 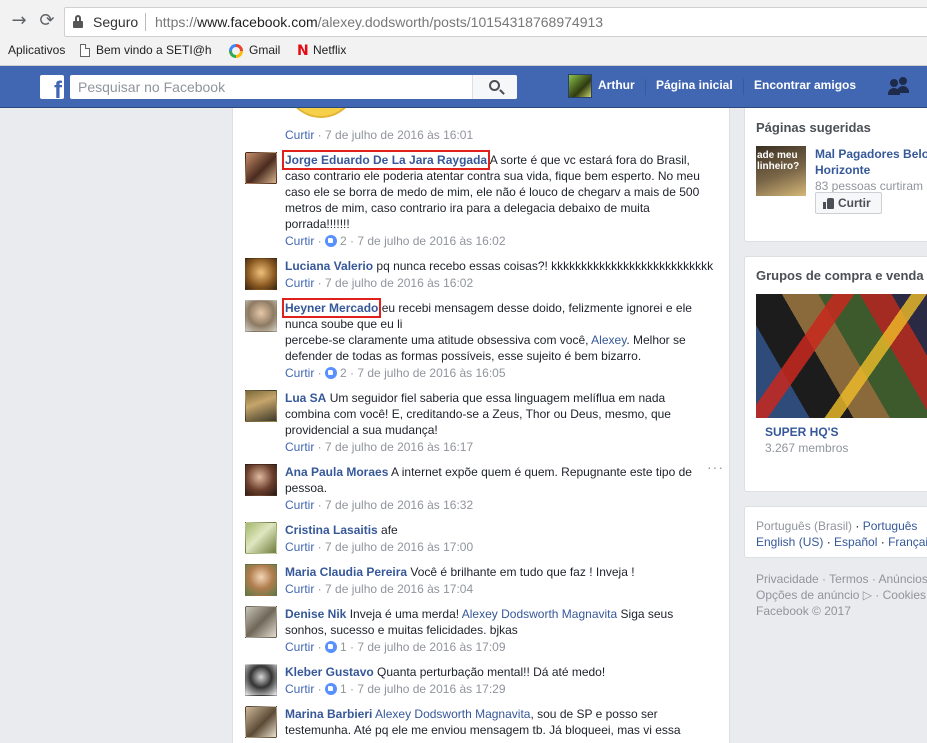 I want to click on comment-meta: Curtir · 1 · 7 de julho de 2016 às 17:09, so click(x=395, y=647).